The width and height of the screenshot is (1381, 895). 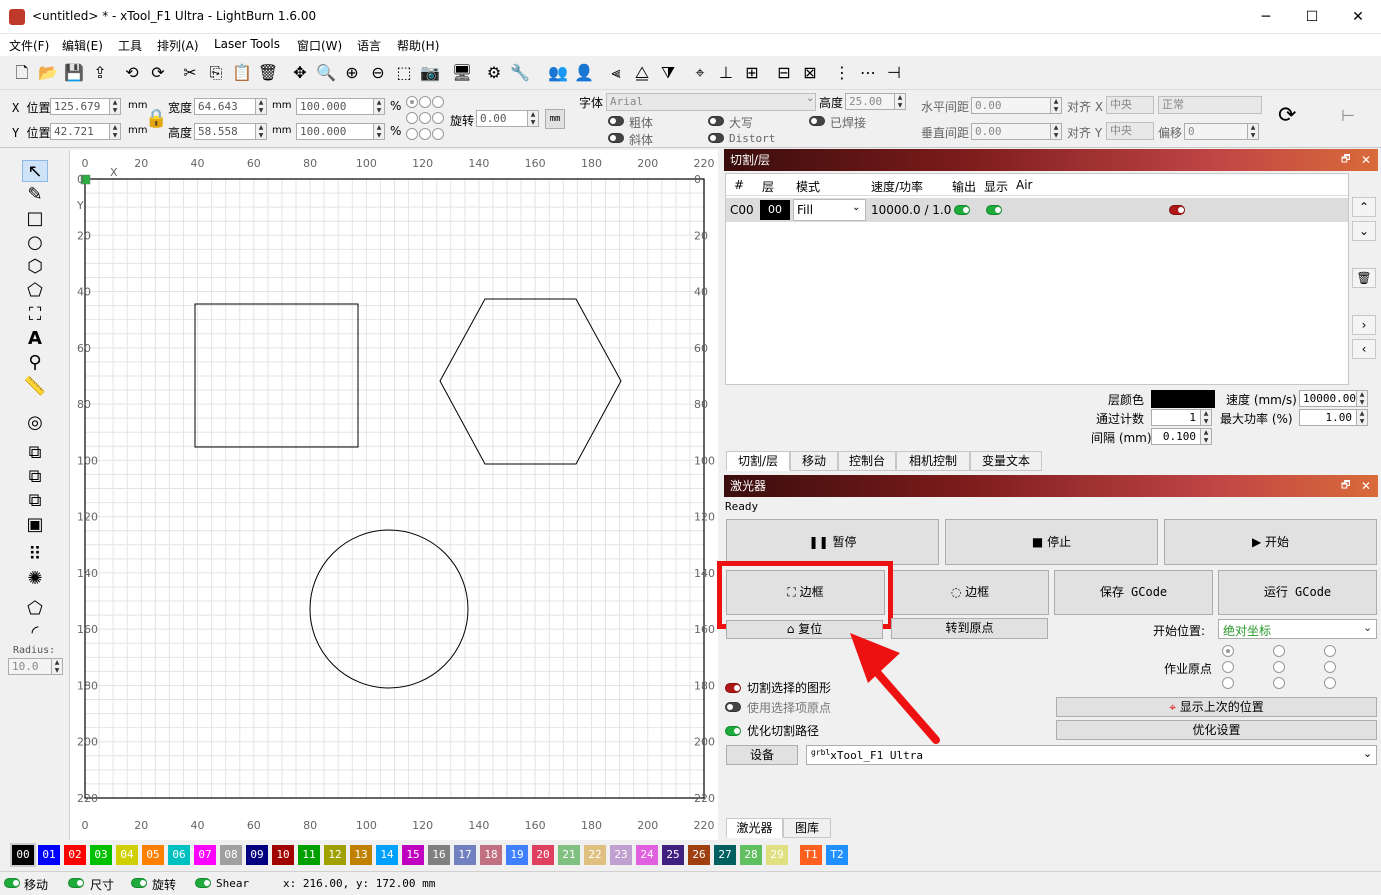 I want to click on close-laser-panel-icon: ✕, so click(x=1366, y=486).